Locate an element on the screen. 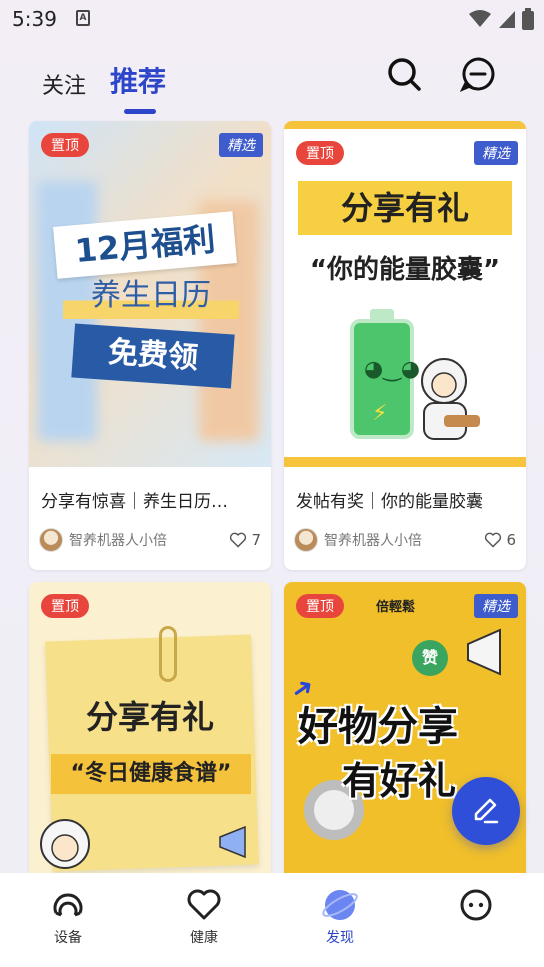 This screenshot has height=967, width=544. nav-label: 健康 is located at coordinates (204, 938).